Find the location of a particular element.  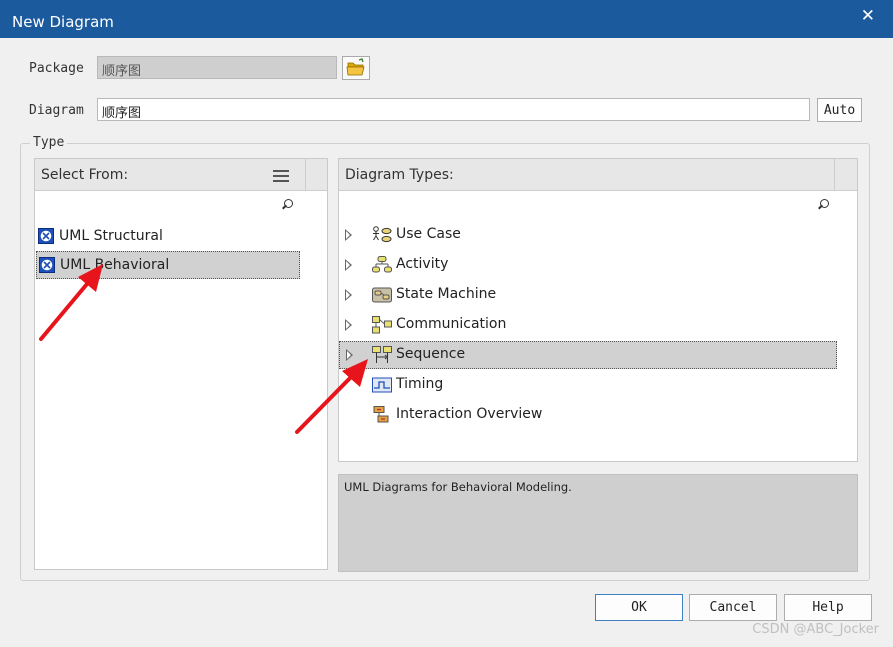

ok-button: OK is located at coordinates (639, 607).